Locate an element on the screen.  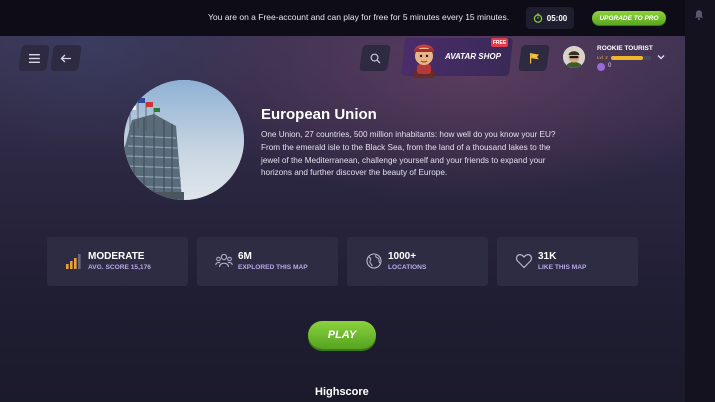
difficulty-bars-icon is located at coordinates (73, 261).